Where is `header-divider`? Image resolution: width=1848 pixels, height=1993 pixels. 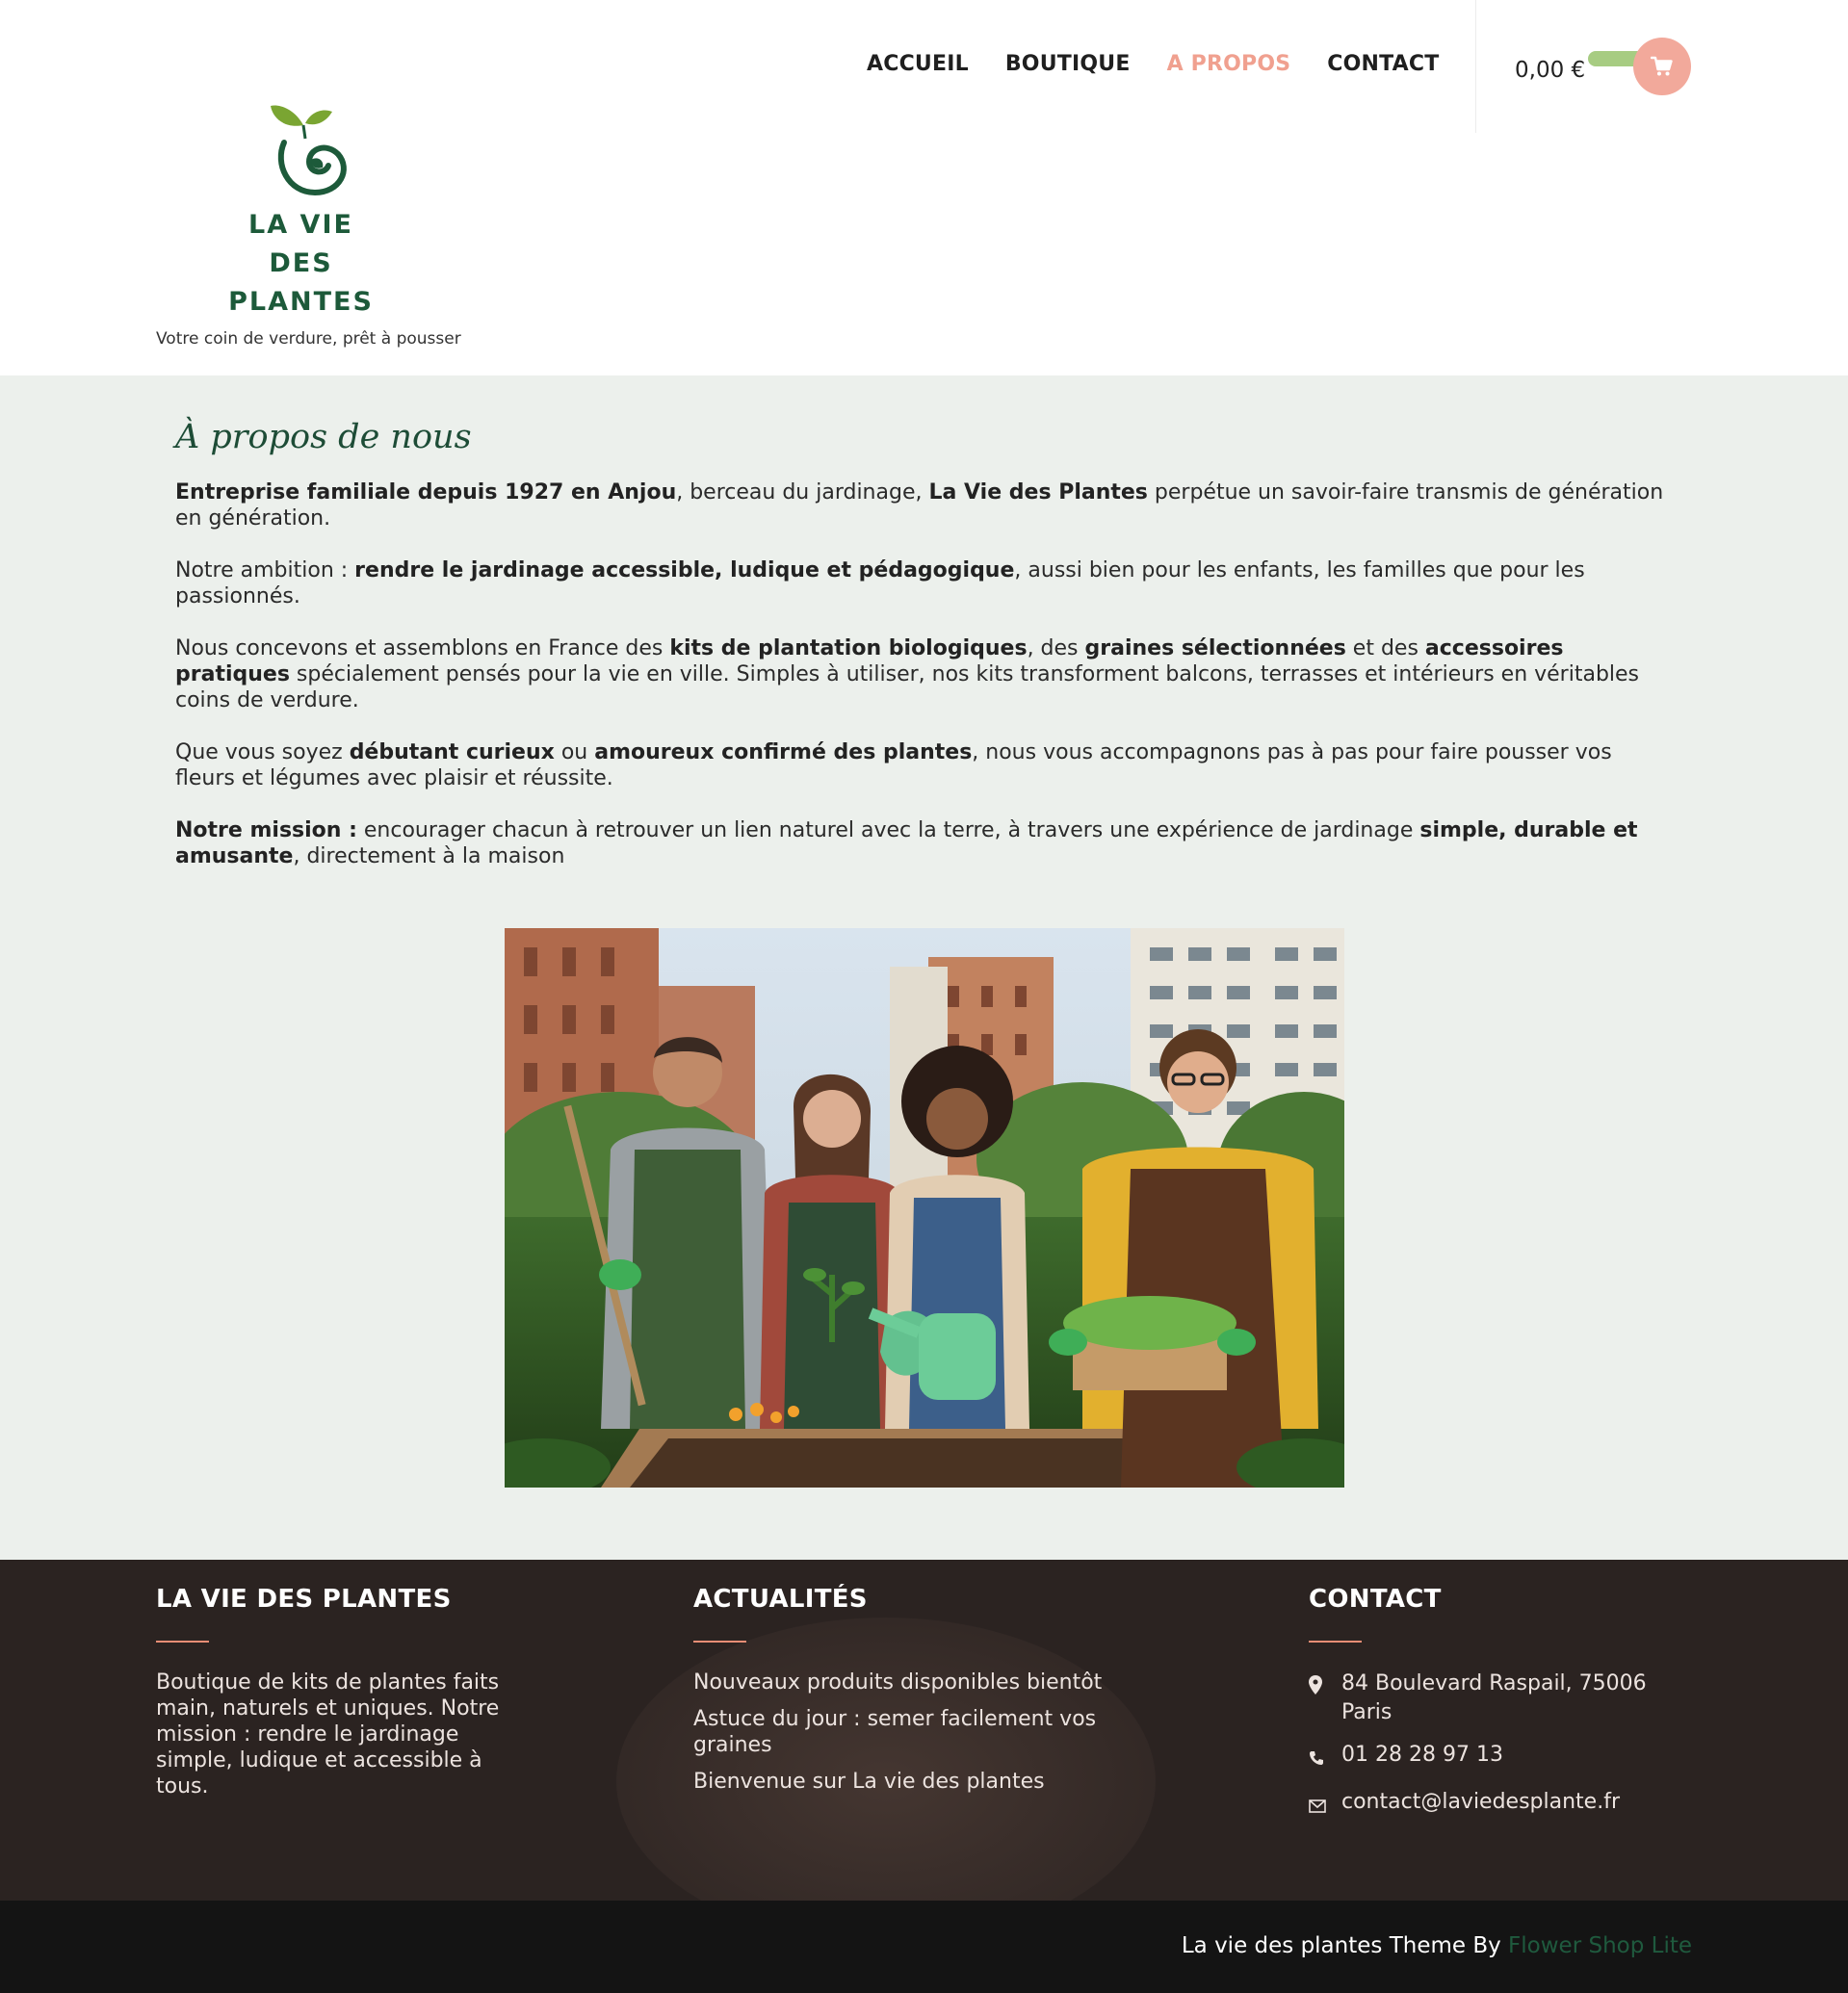 header-divider is located at coordinates (1475, 66).